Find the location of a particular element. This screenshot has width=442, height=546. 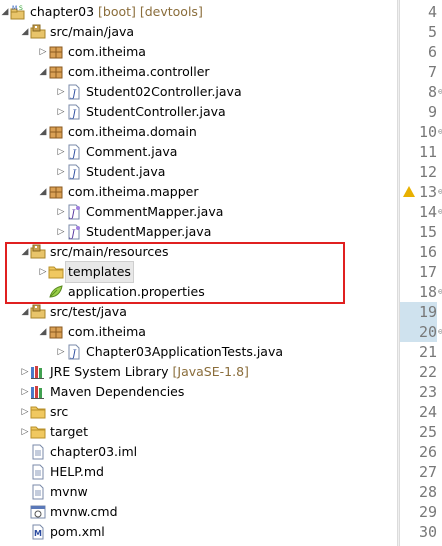

line-number: 5 is located at coordinates (418, 32).